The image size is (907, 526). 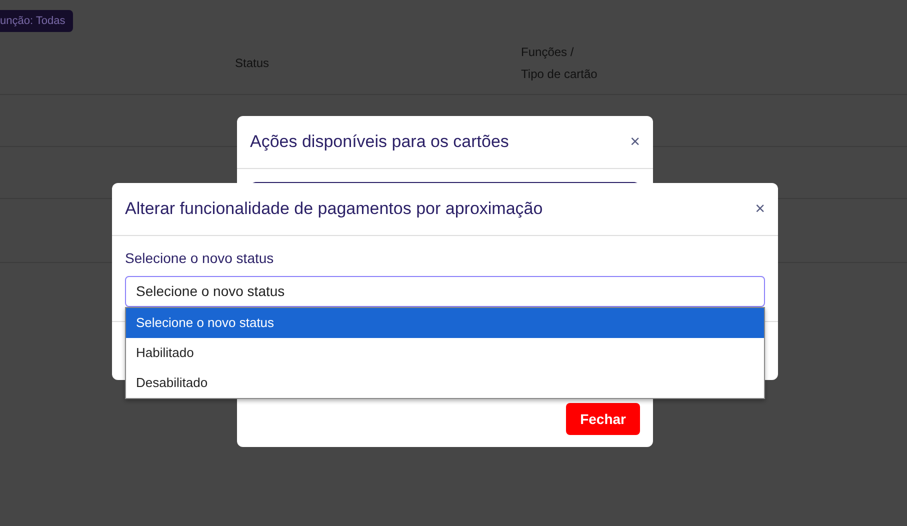 What do you see at coordinates (445, 383) in the screenshot?
I see `dropdown-option: Desabilitado` at bounding box center [445, 383].